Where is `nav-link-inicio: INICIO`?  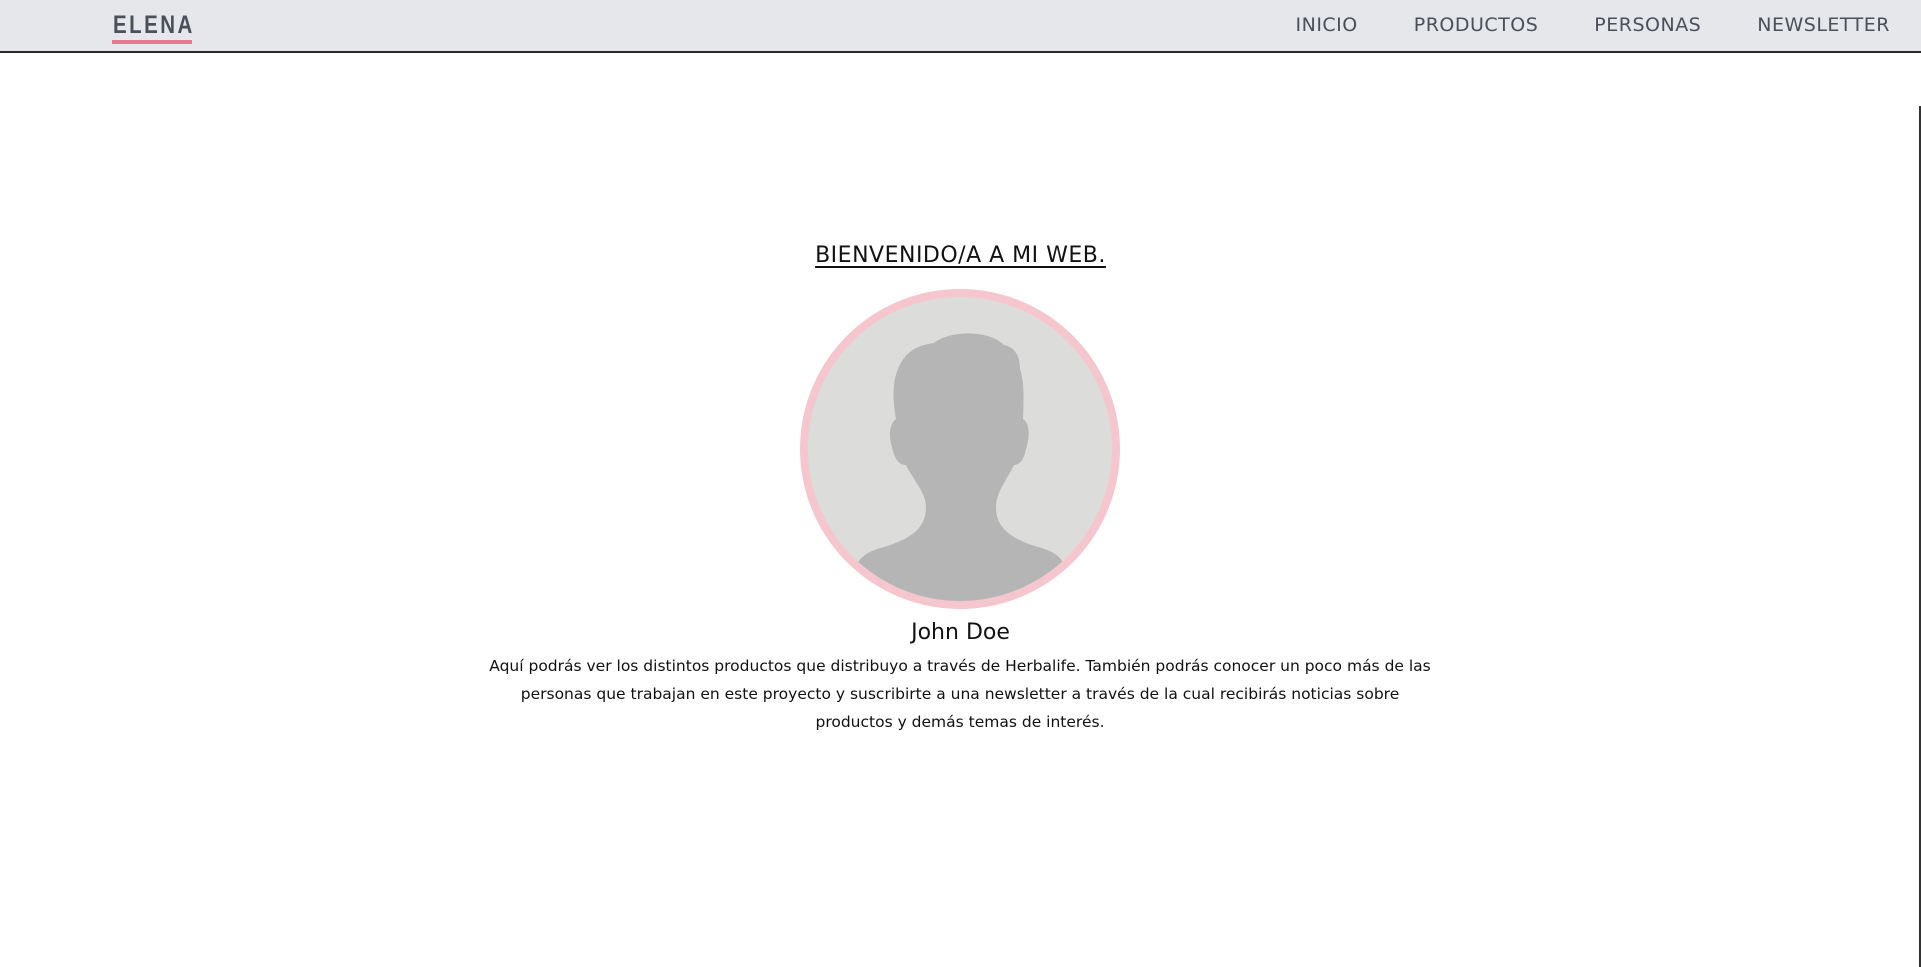 nav-link-inicio: INICIO is located at coordinates (1327, 25).